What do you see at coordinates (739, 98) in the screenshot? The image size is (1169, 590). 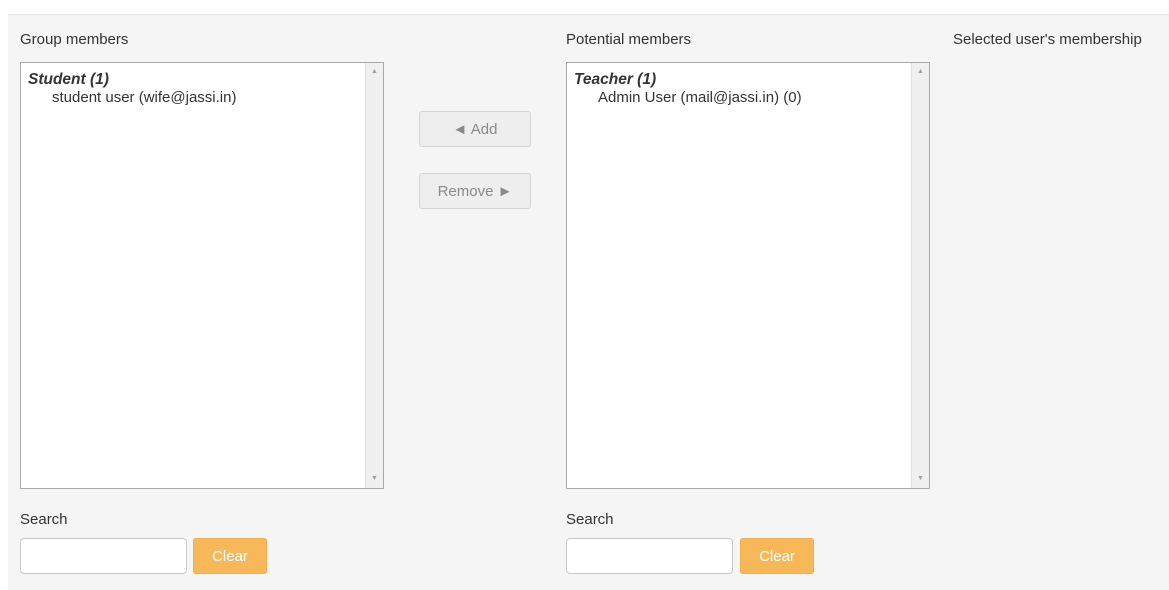 I see `potential-option: Admin User (mail@jassi.in) (0)` at bounding box center [739, 98].